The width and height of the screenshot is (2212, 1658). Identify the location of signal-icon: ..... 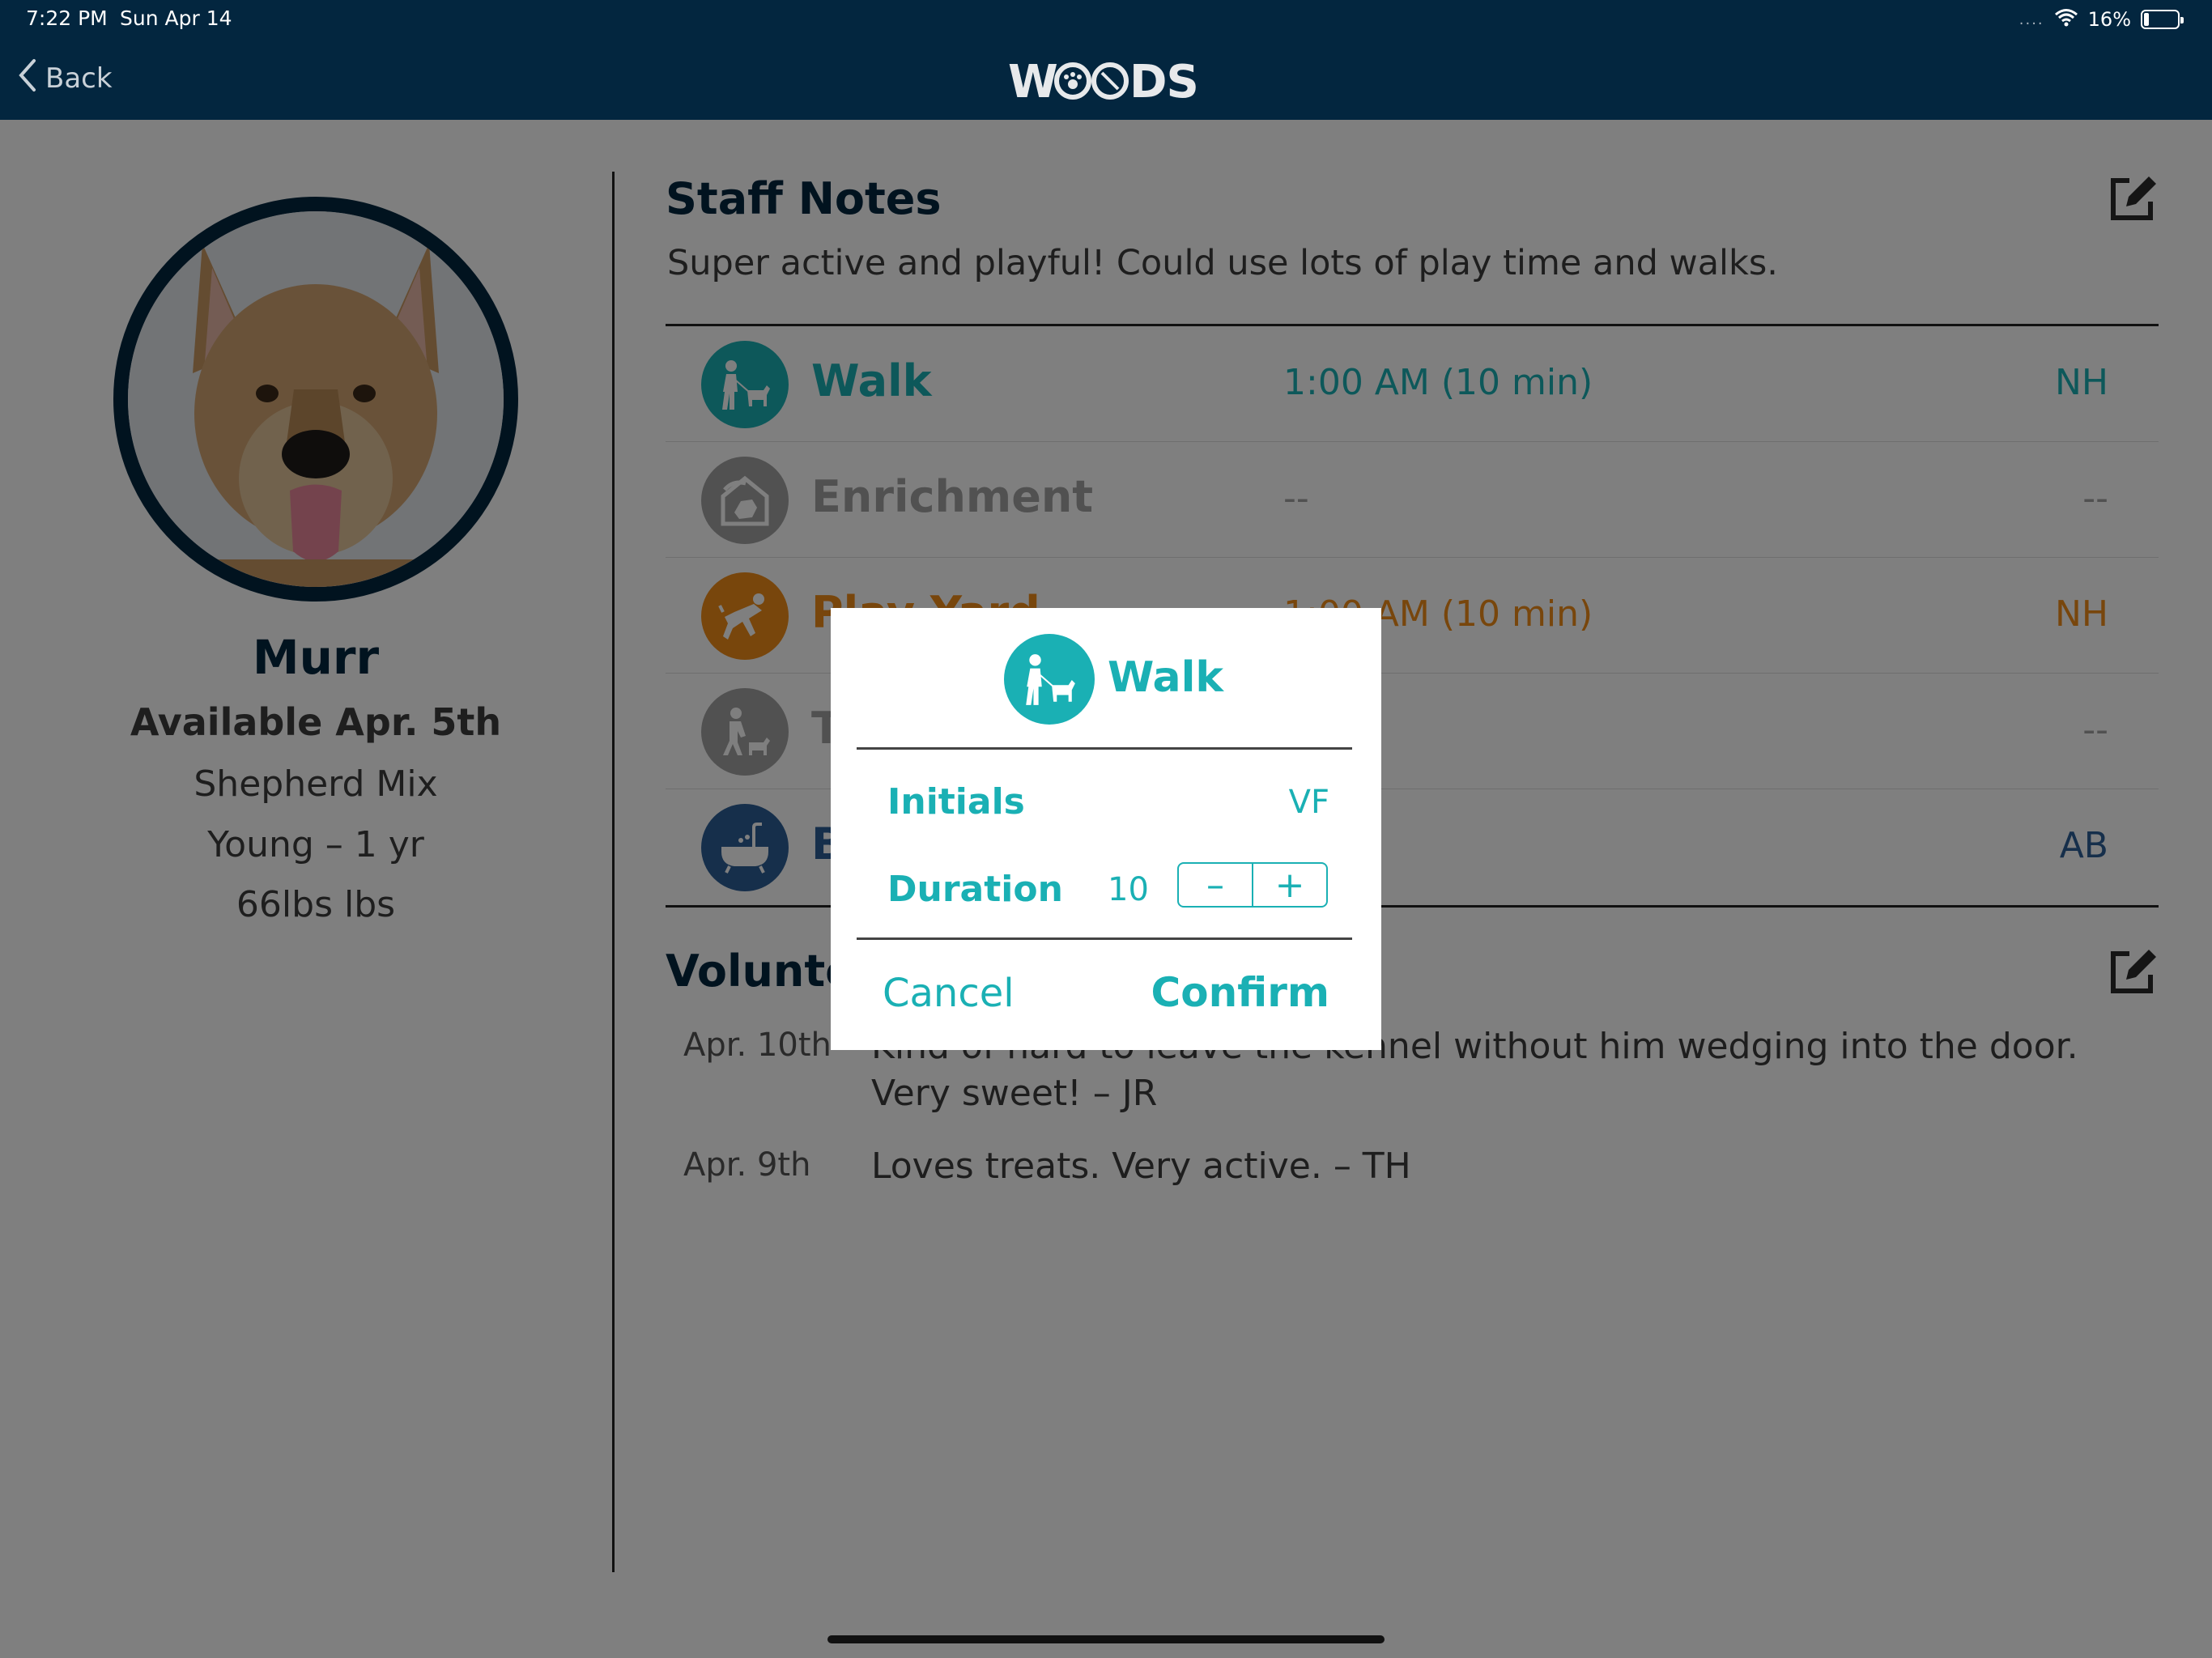
(2031, 19).